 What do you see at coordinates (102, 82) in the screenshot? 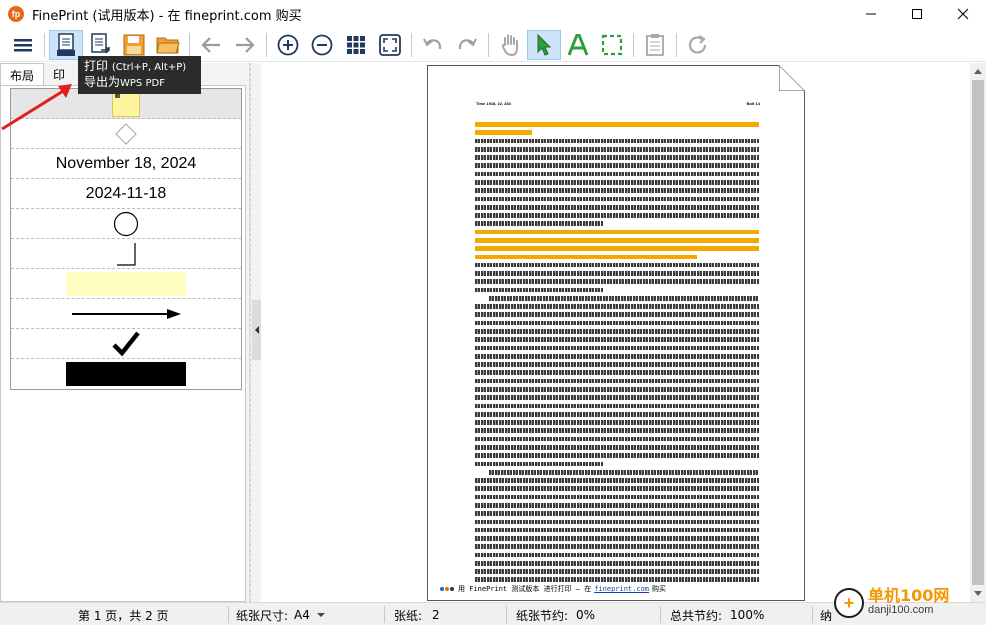
I see `tooltip-export-label: 导出为` at bounding box center [102, 82].